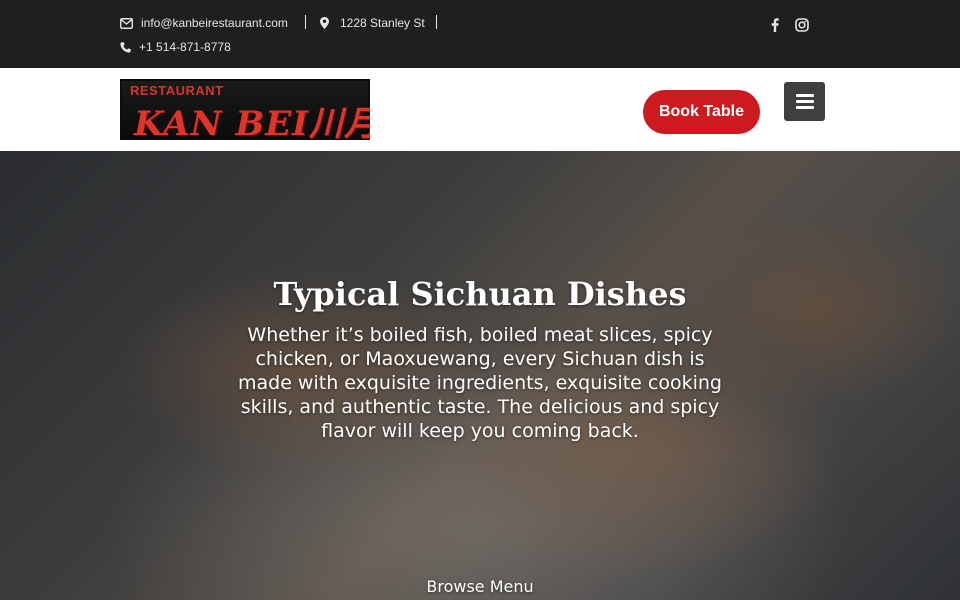  Describe the element at coordinates (480, 109) in the screenshot. I see `site-header: RESTAURANT KAN BEI川月 Book Table` at that location.